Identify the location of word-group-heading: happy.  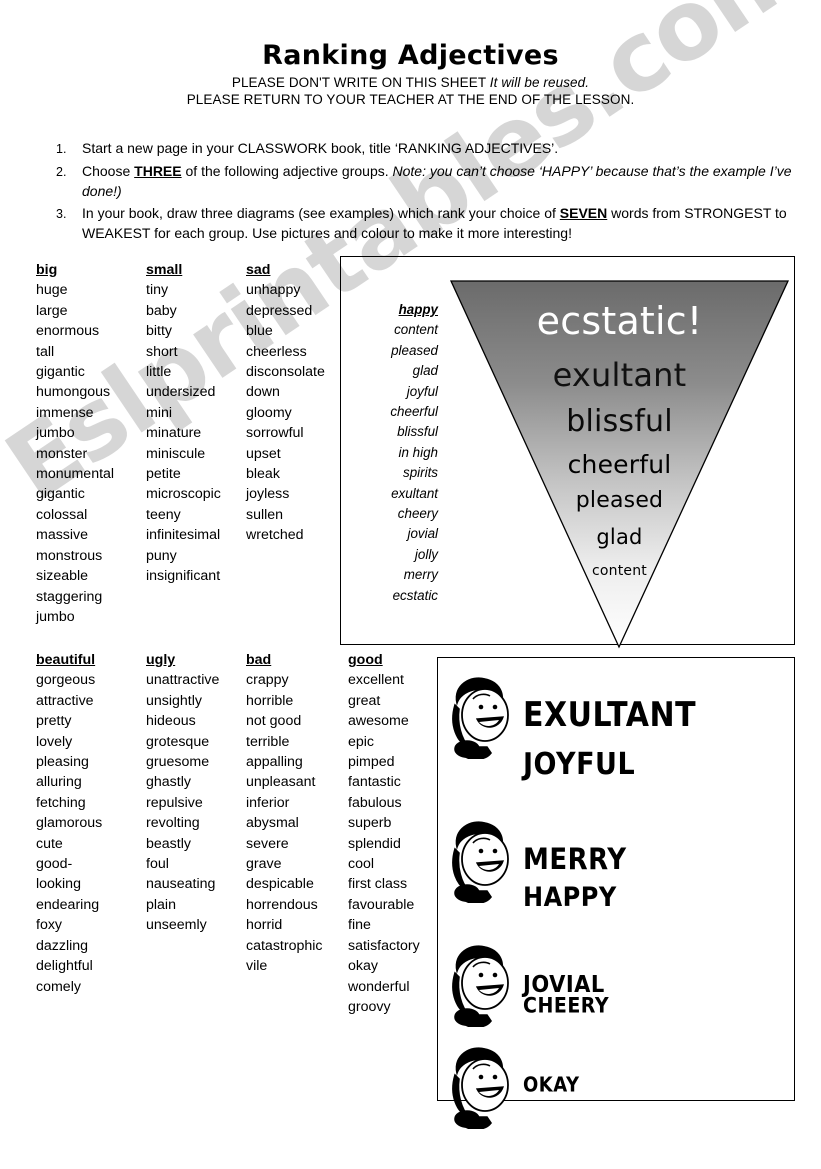
(418, 309).